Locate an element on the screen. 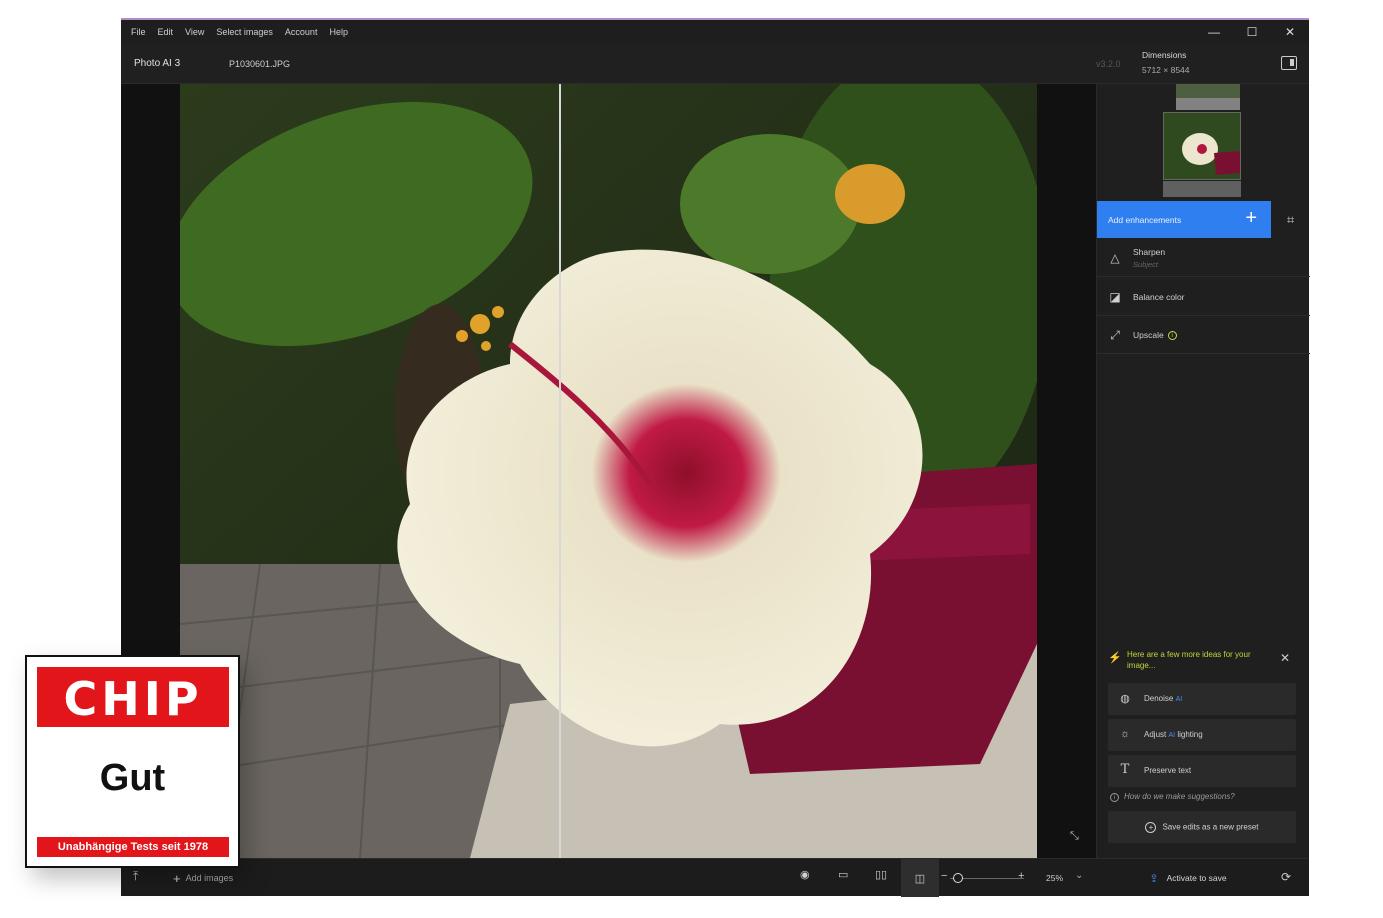 The image size is (1383, 918). suggestion-text-suffix: lighting is located at coordinates (1190, 734).